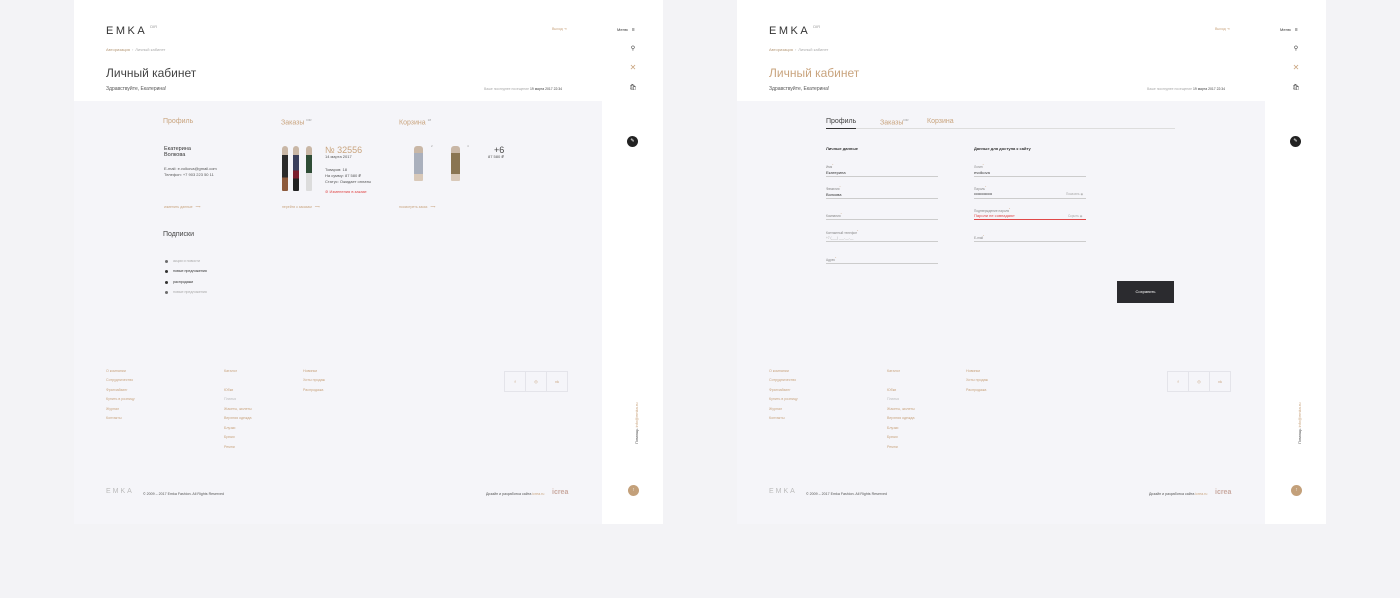  Describe the element at coordinates (1145, 292) in the screenshot. I see `save-button: Сохранить` at that location.